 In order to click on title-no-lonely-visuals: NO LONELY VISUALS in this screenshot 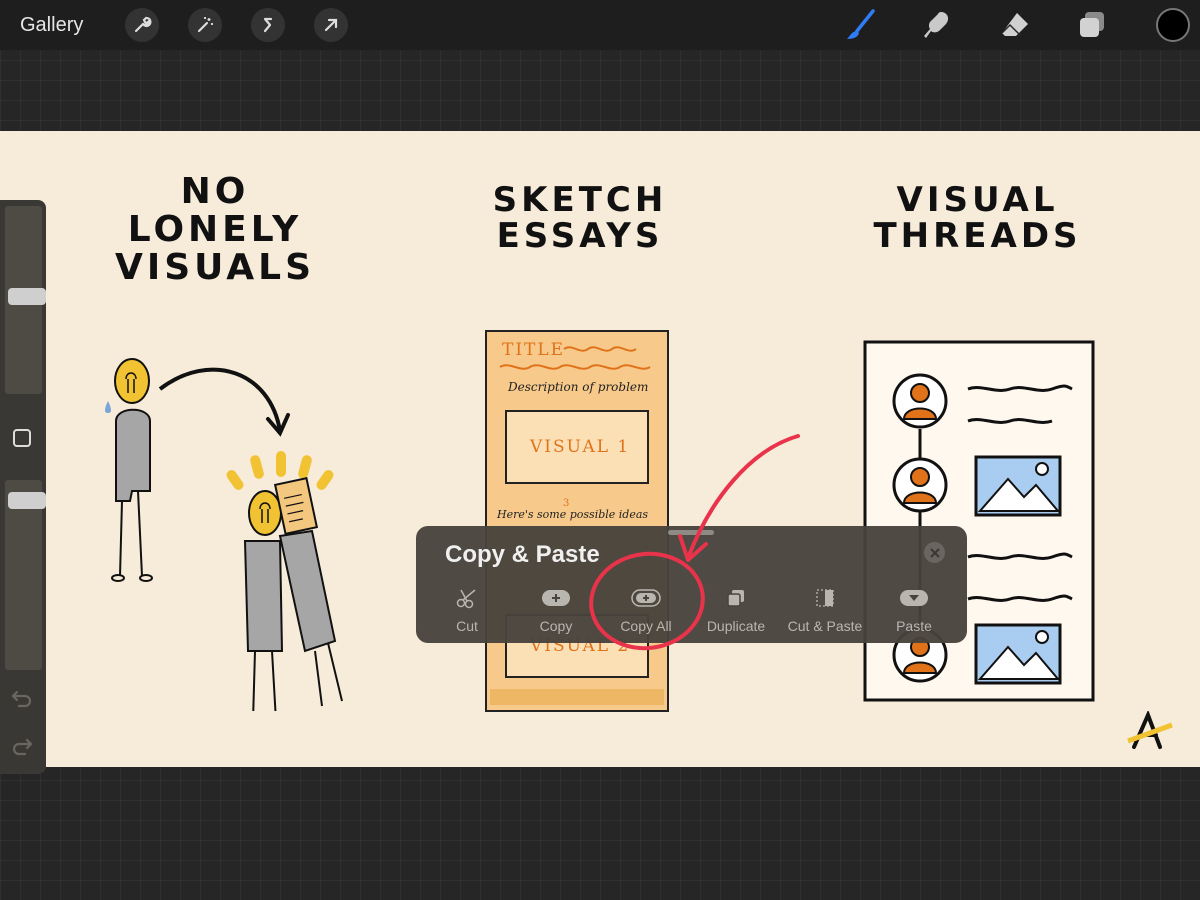, I will do `click(215, 229)`.